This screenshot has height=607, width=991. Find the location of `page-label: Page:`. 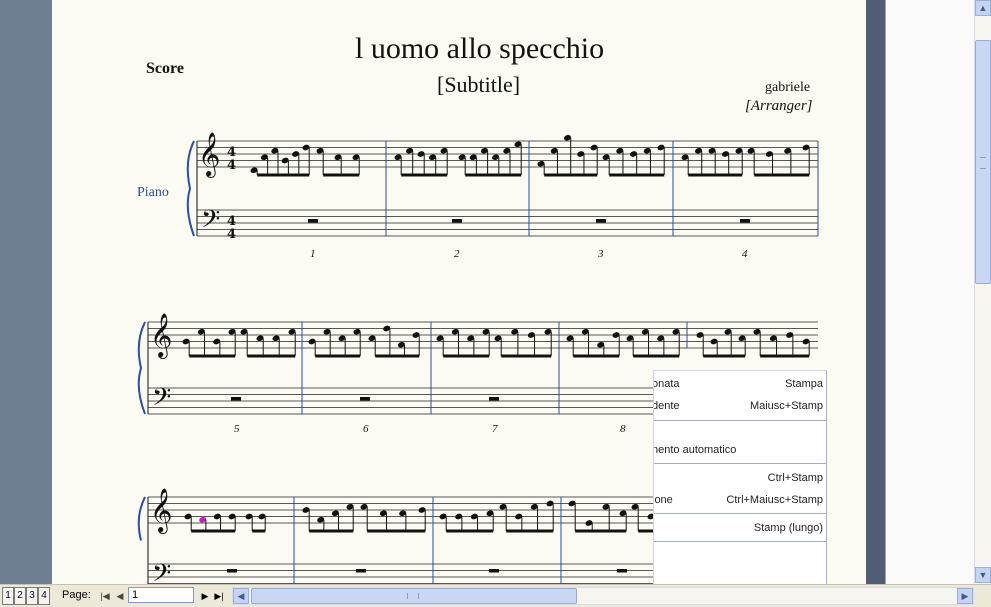

page-label: Page: is located at coordinates (76, 595).